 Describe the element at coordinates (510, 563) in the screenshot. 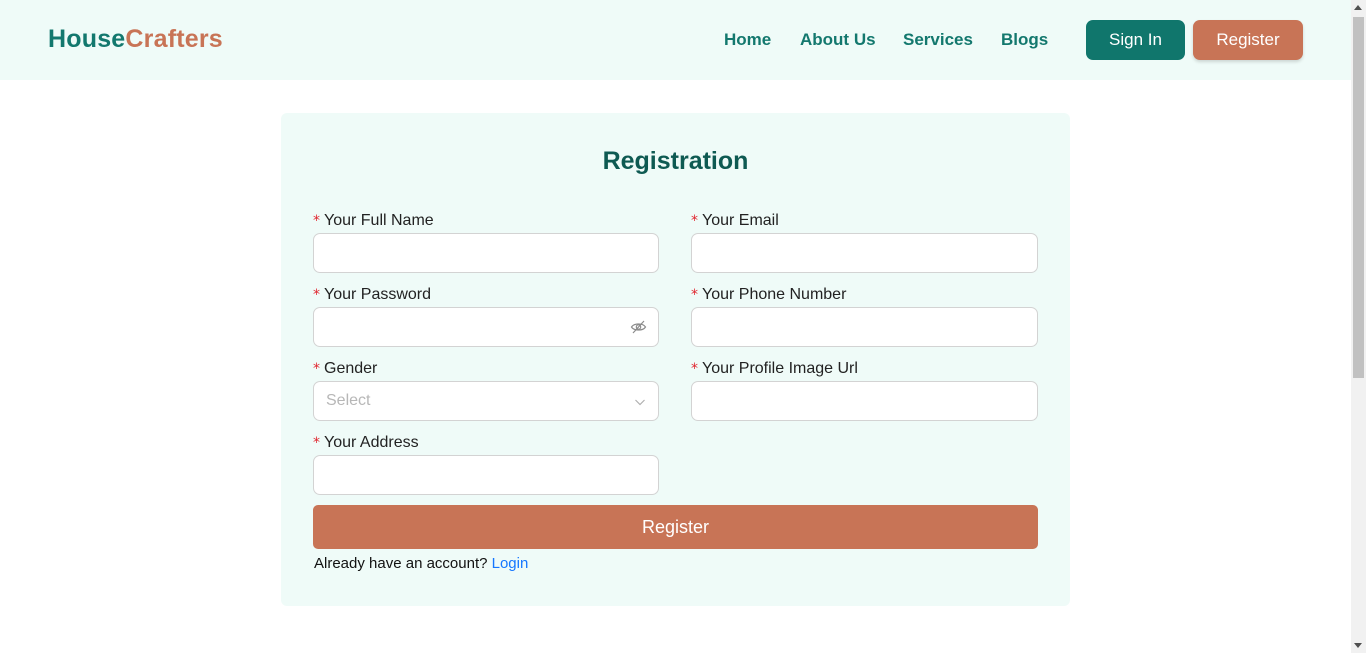

I see `login-link: Login` at that location.